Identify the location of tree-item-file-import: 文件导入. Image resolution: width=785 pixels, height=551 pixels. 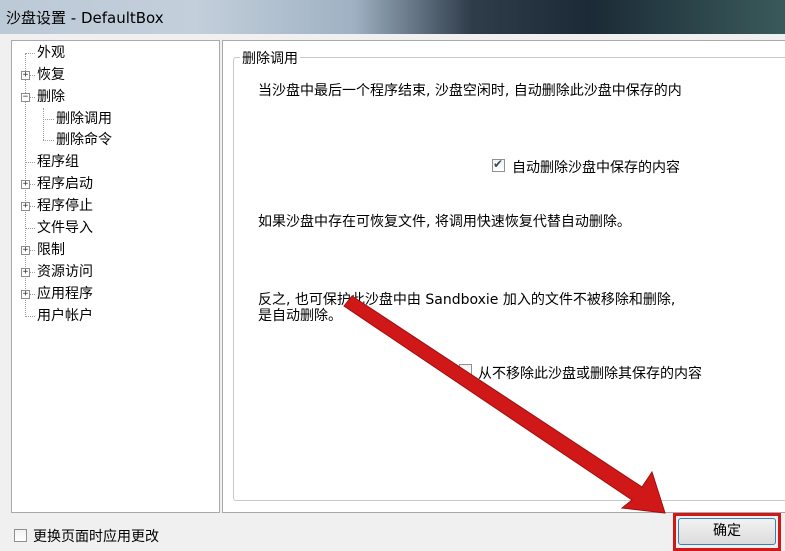
(65, 228).